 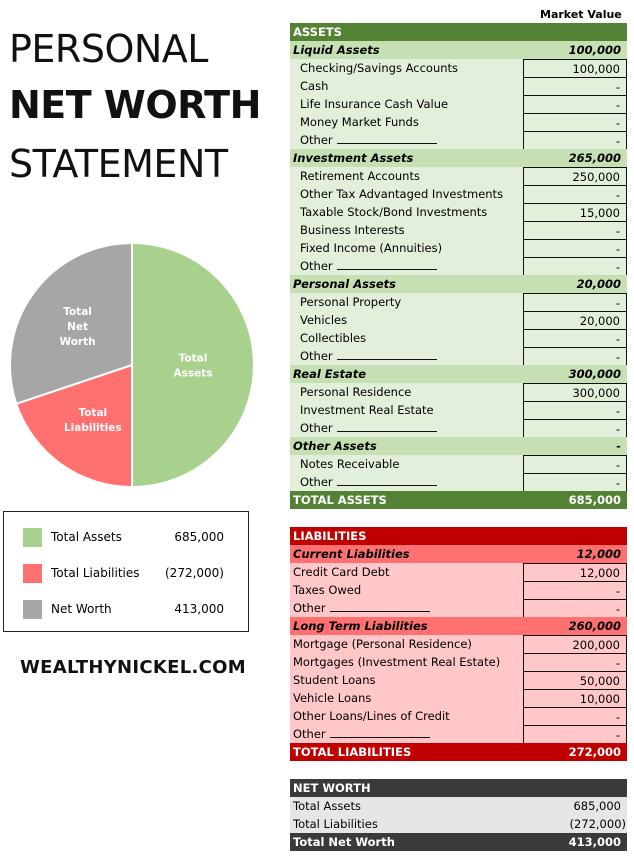 I want to click on line-item-label: Vehicle Loans, so click(x=332, y=698).